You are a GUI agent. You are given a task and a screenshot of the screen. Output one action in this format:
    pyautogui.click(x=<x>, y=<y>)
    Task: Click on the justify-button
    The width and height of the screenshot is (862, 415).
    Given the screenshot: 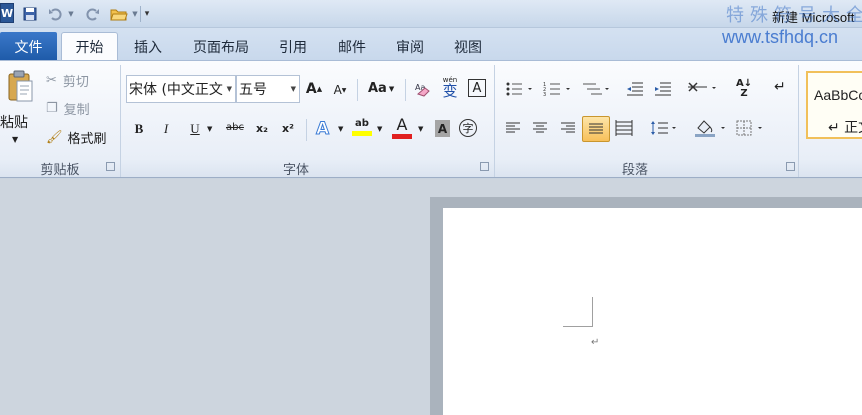 What is the action you would take?
    pyautogui.click(x=596, y=129)
    